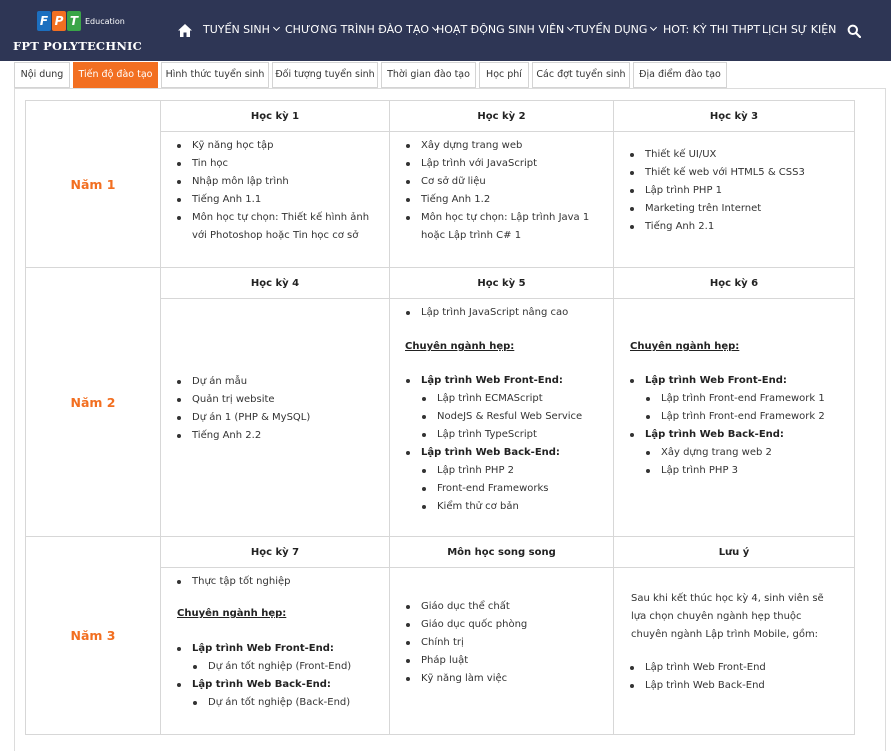 The image size is (891, 751). I want to click on nav-item-label: TUYỂN DỤNG, so click(611, 29).